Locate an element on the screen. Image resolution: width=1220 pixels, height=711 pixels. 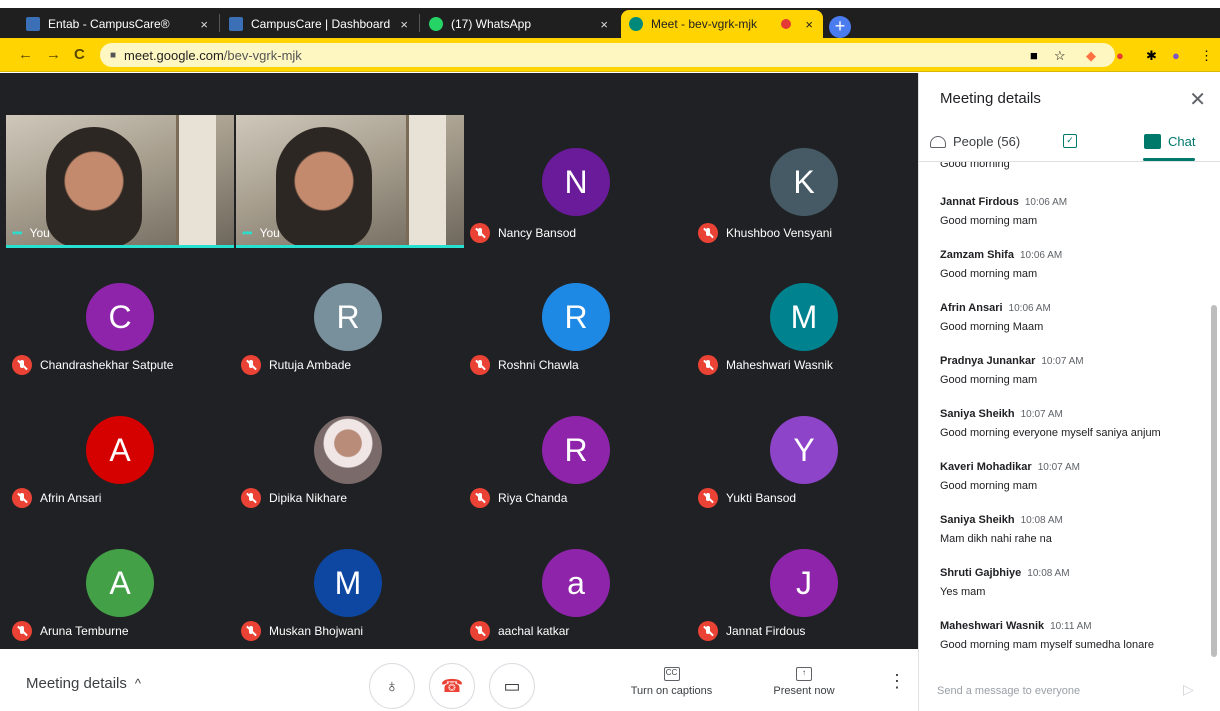
speaking-dots-icon: ••• is located at coordinates (17, 233).